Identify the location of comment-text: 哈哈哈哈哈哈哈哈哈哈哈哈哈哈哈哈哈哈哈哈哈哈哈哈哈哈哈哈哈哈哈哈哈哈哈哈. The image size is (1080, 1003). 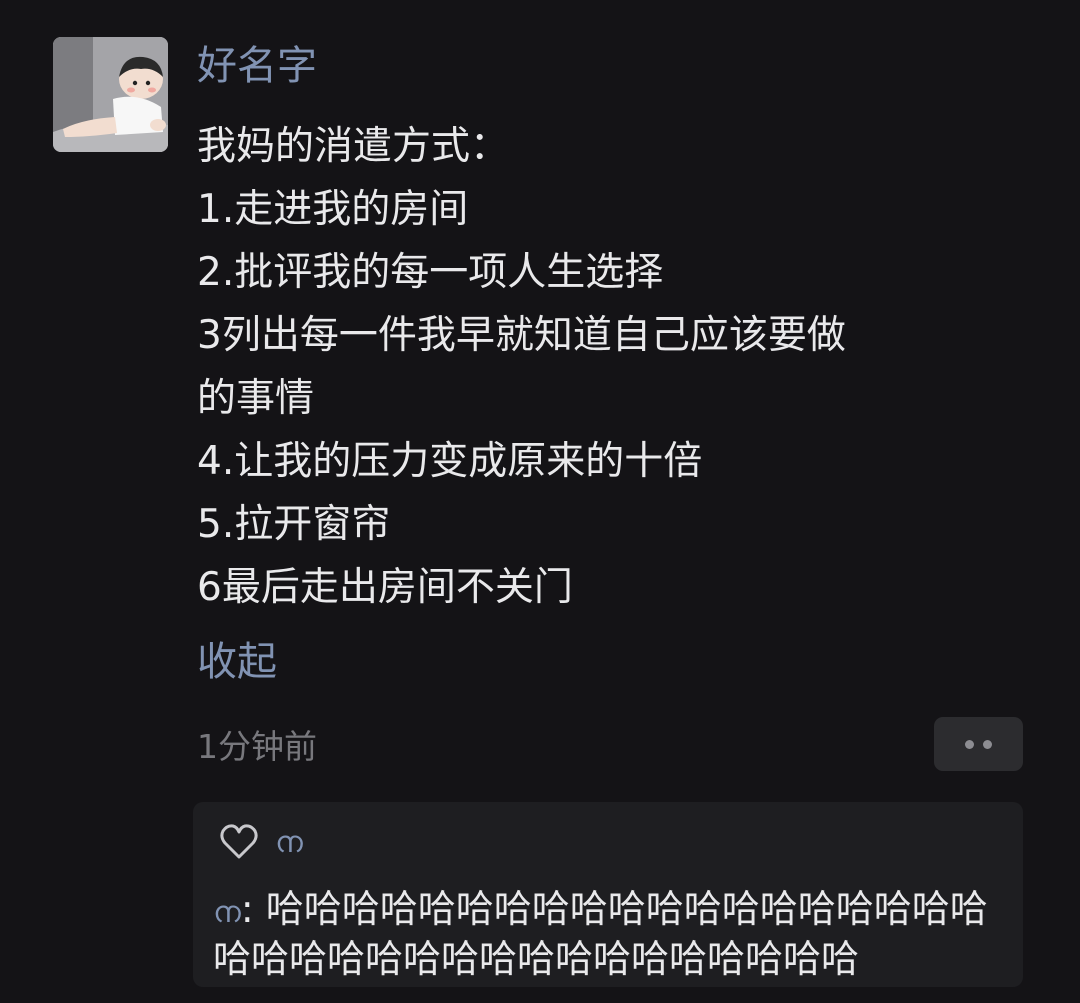
(600, 934).